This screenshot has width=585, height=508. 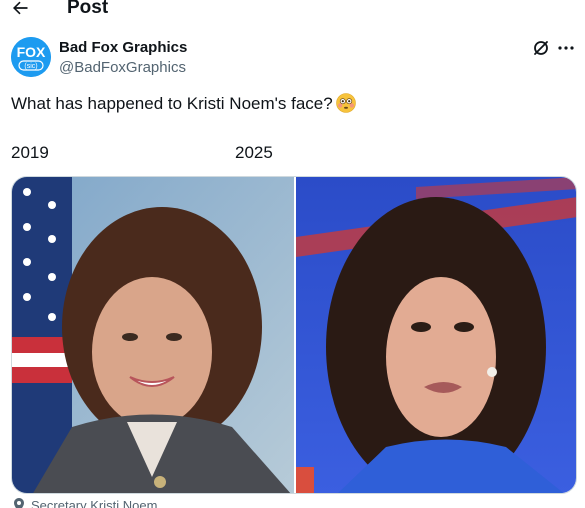 I want to click on back-button, so click(x=21, y=10).